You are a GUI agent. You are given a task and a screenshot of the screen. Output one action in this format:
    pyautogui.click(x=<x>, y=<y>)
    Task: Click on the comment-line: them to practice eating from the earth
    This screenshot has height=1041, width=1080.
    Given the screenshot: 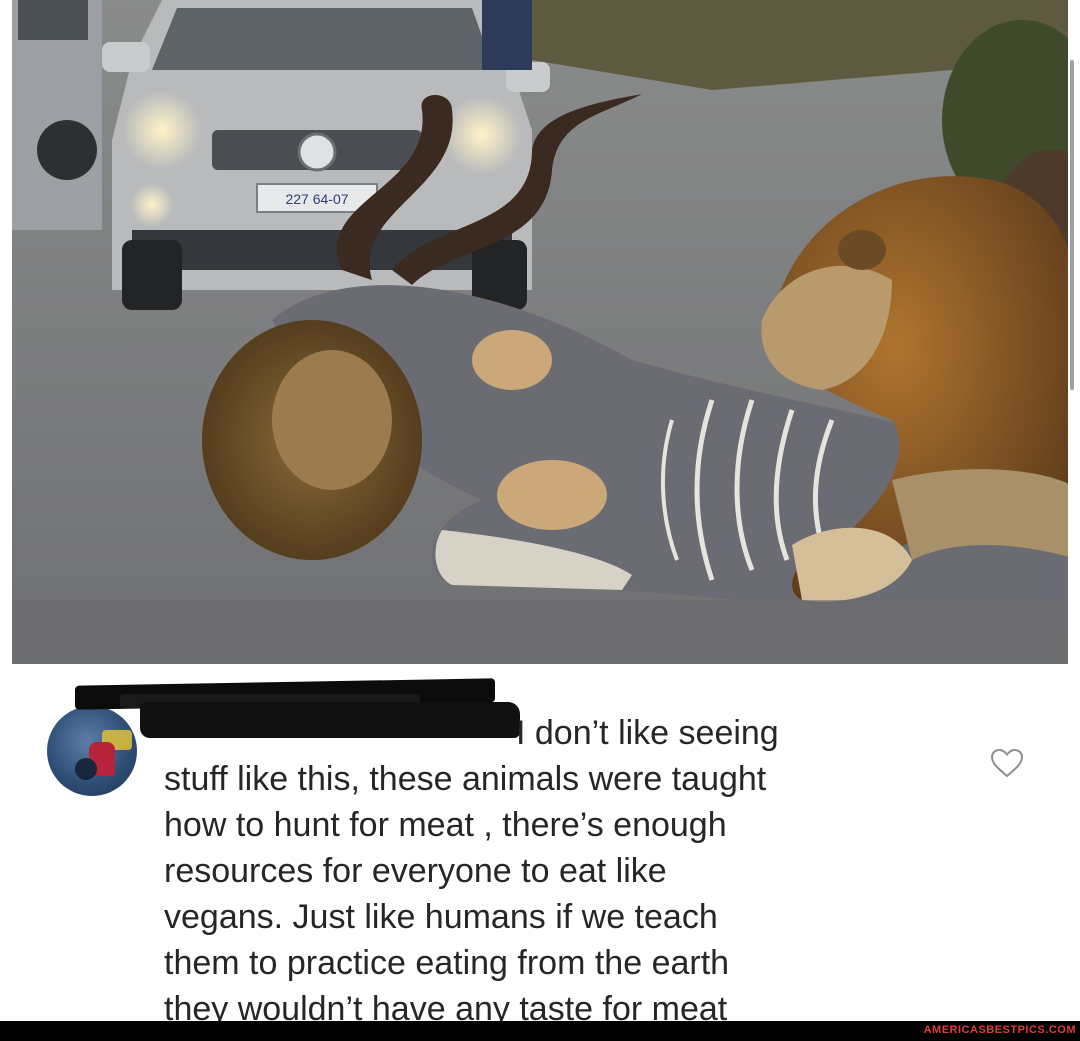 What is the action you would take?
    pyautogui.click(x=447, y=963)
    